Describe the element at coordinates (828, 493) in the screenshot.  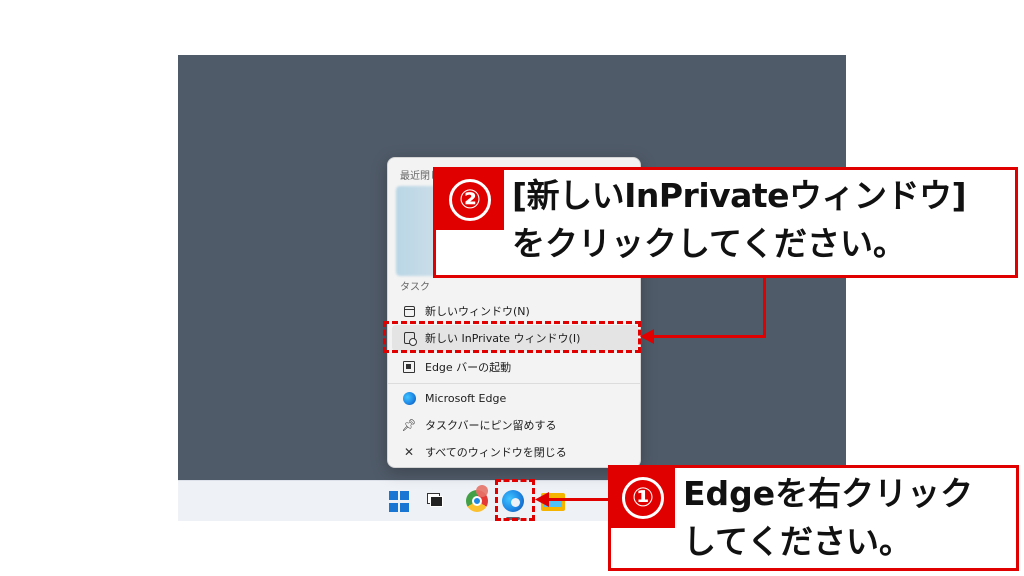
I see `step-1-line-1: Edgeを右クリック` at that location.